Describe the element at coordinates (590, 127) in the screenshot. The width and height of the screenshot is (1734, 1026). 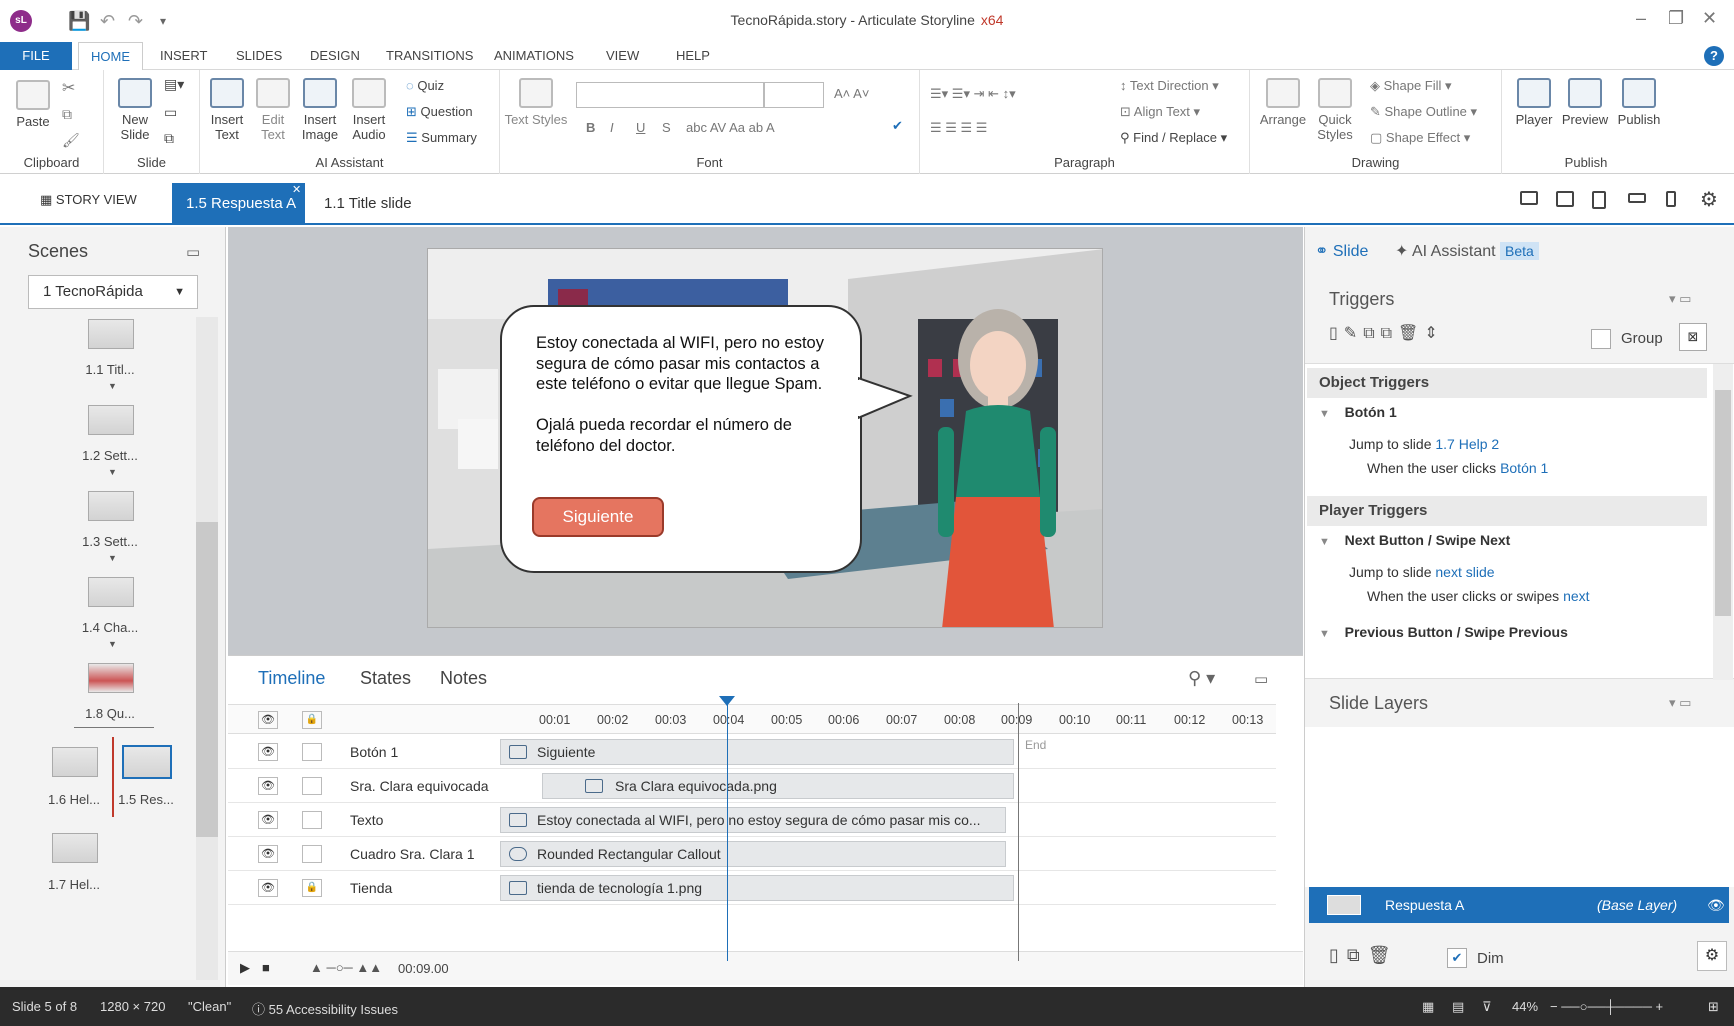
I see `bold-button: B` at that location.